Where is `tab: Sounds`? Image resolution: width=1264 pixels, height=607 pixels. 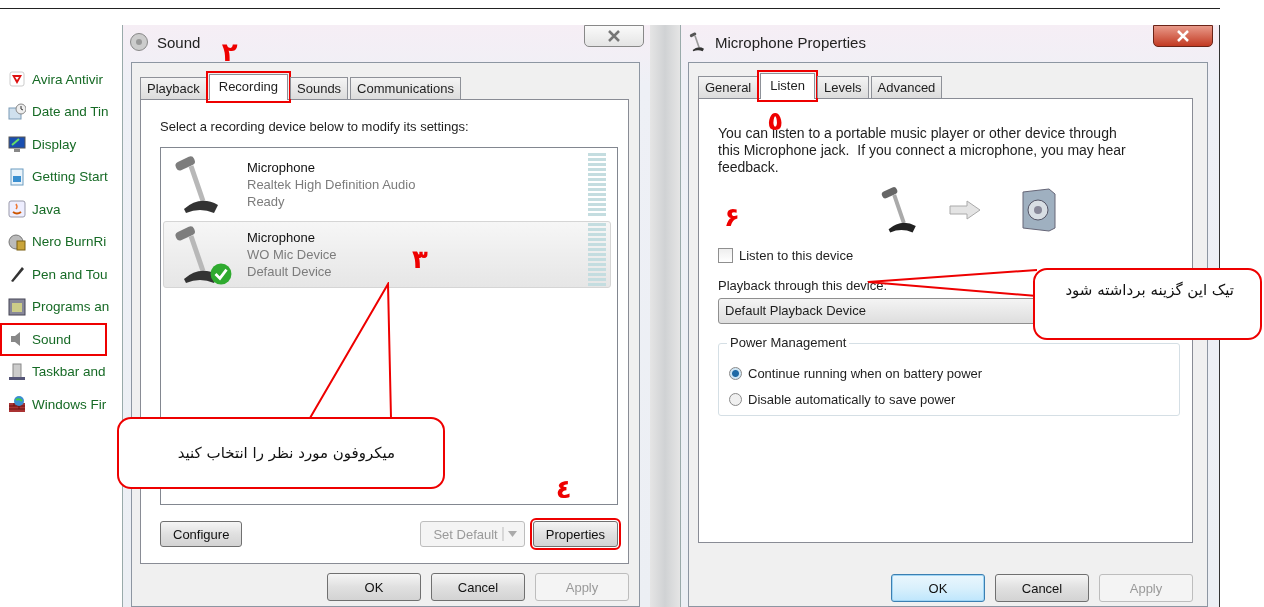
tab: Sounds is located at coordinates (319, 88).